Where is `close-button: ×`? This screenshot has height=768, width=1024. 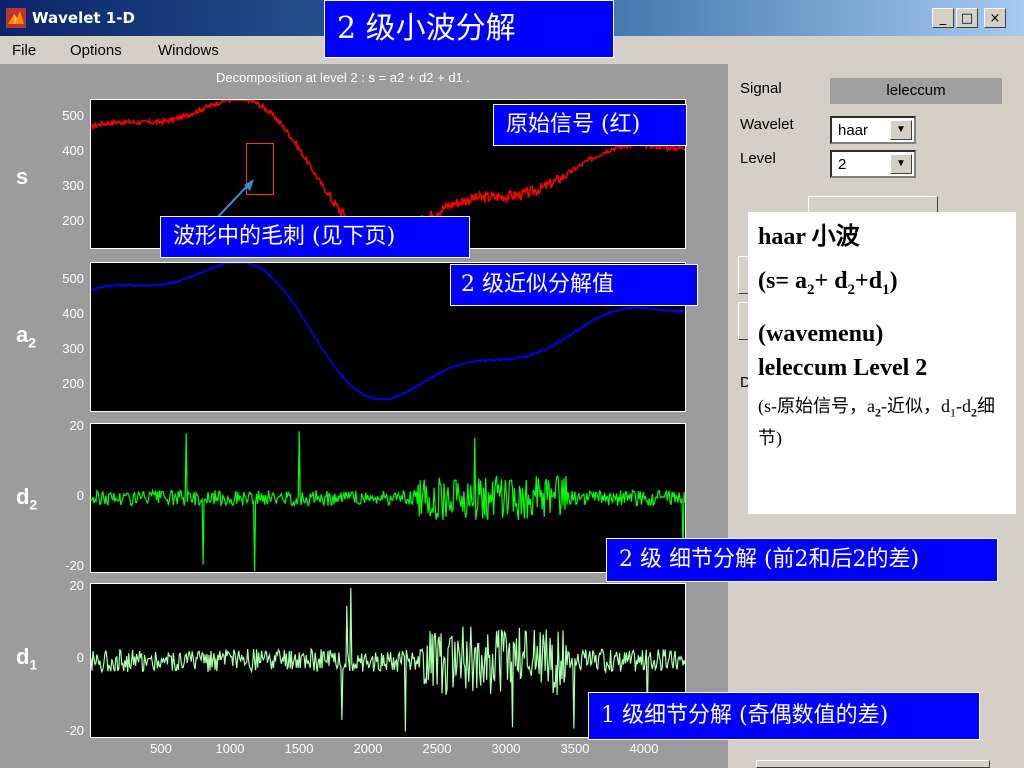 close-button: × is located at coordinates (995, 18).